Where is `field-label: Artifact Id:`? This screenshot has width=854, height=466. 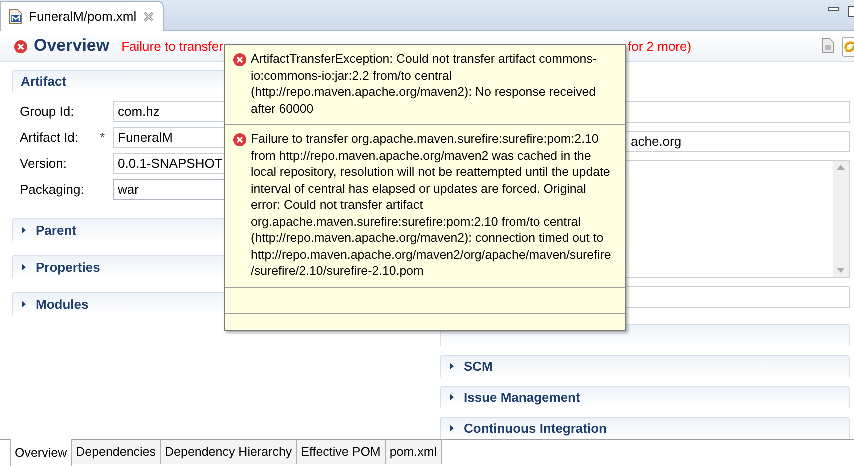 field-label: Artifact Id: is located at coordinates (50, 137).